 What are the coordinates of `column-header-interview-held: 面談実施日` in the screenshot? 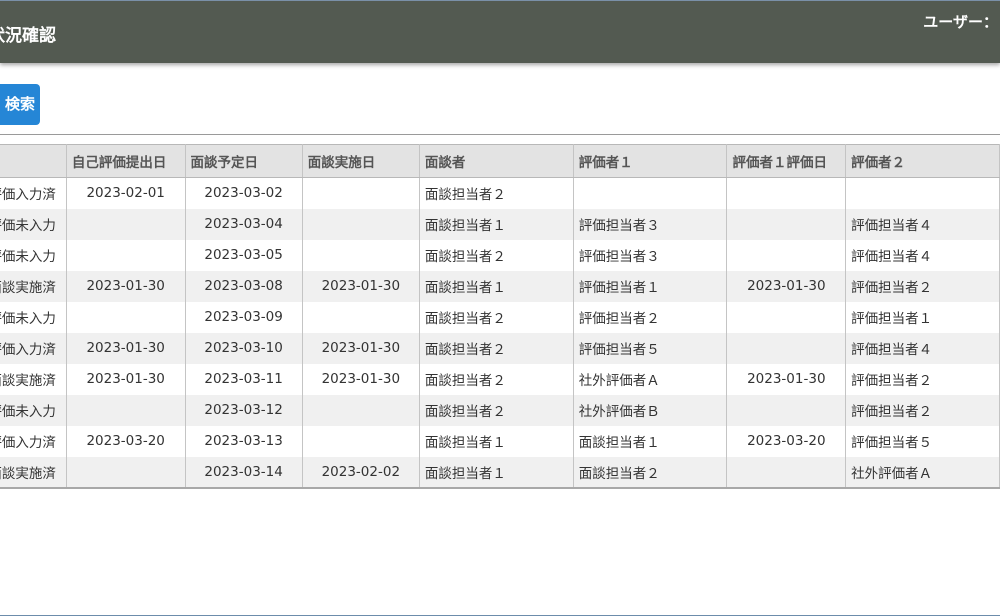 It's located at (361, 161).